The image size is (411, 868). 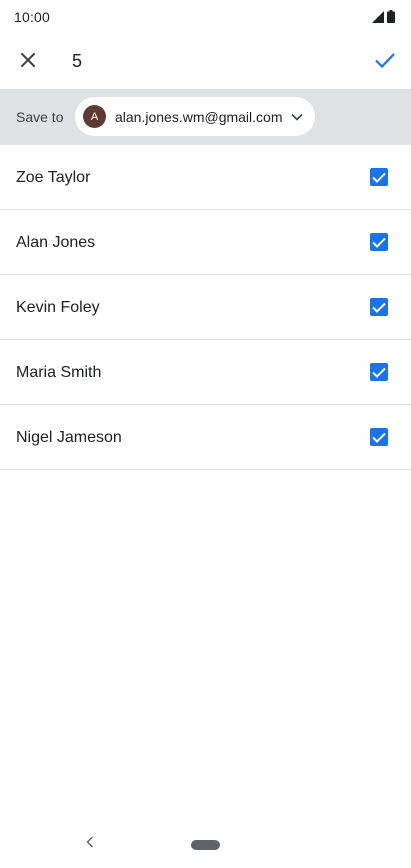 What do you see at coordinates (56, 242) in the screenshot?
I see `contact-name: Alan Jones` at bounding box center [56, 242].